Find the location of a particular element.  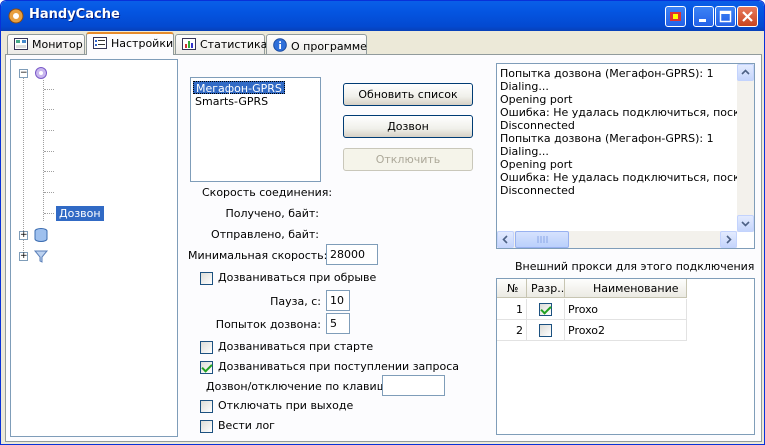

hotkey-input is located at coordinates (413, 385).